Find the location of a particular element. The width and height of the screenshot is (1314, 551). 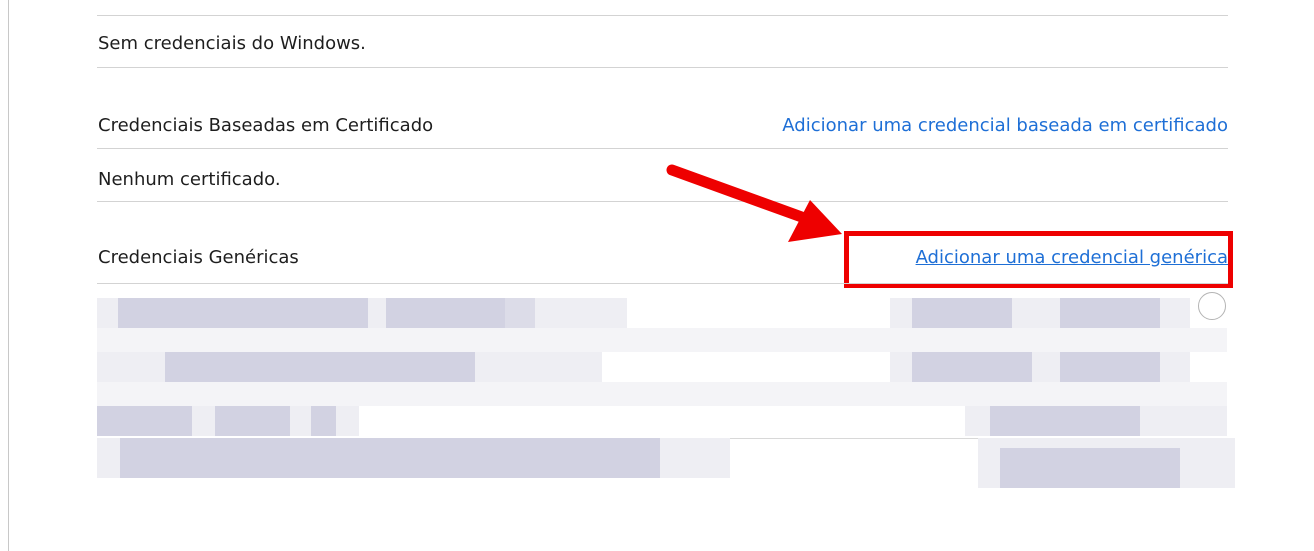

certificate-credentials-heading: Credenciais Baseadas em Certificado is located at coordinates (266, 125).